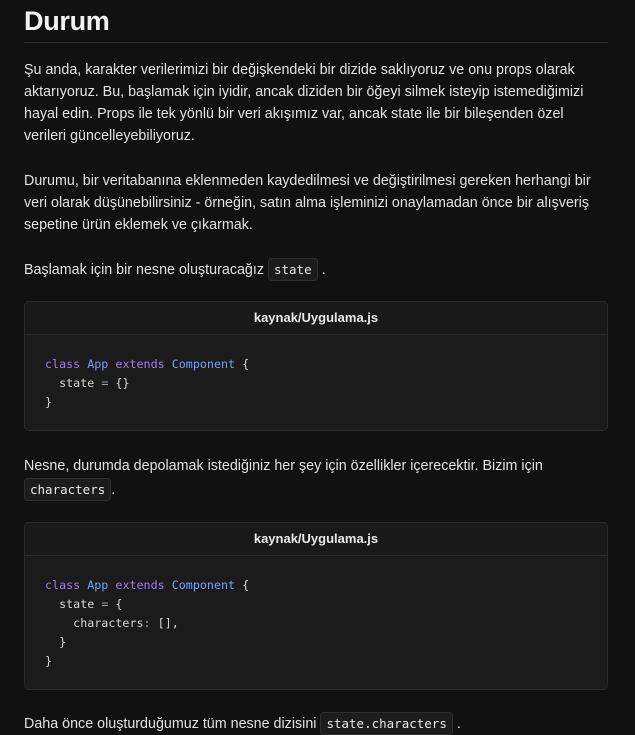  I want to click on page-title: Durum, so click(316, 21).